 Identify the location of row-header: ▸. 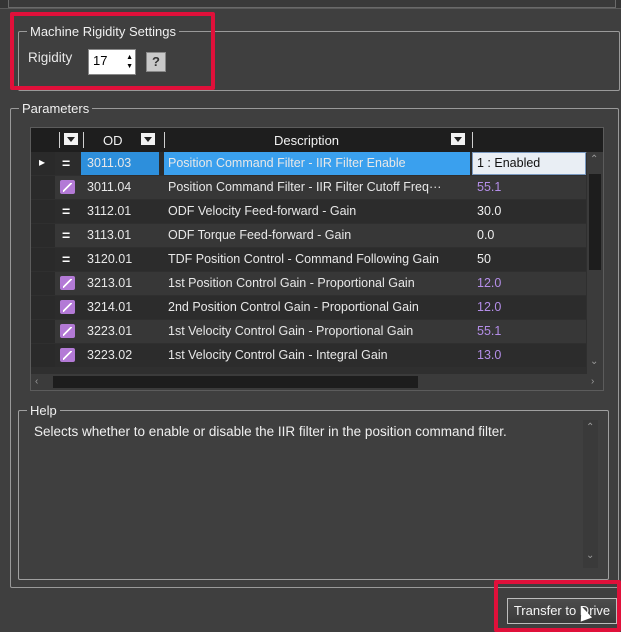
(43, 163).